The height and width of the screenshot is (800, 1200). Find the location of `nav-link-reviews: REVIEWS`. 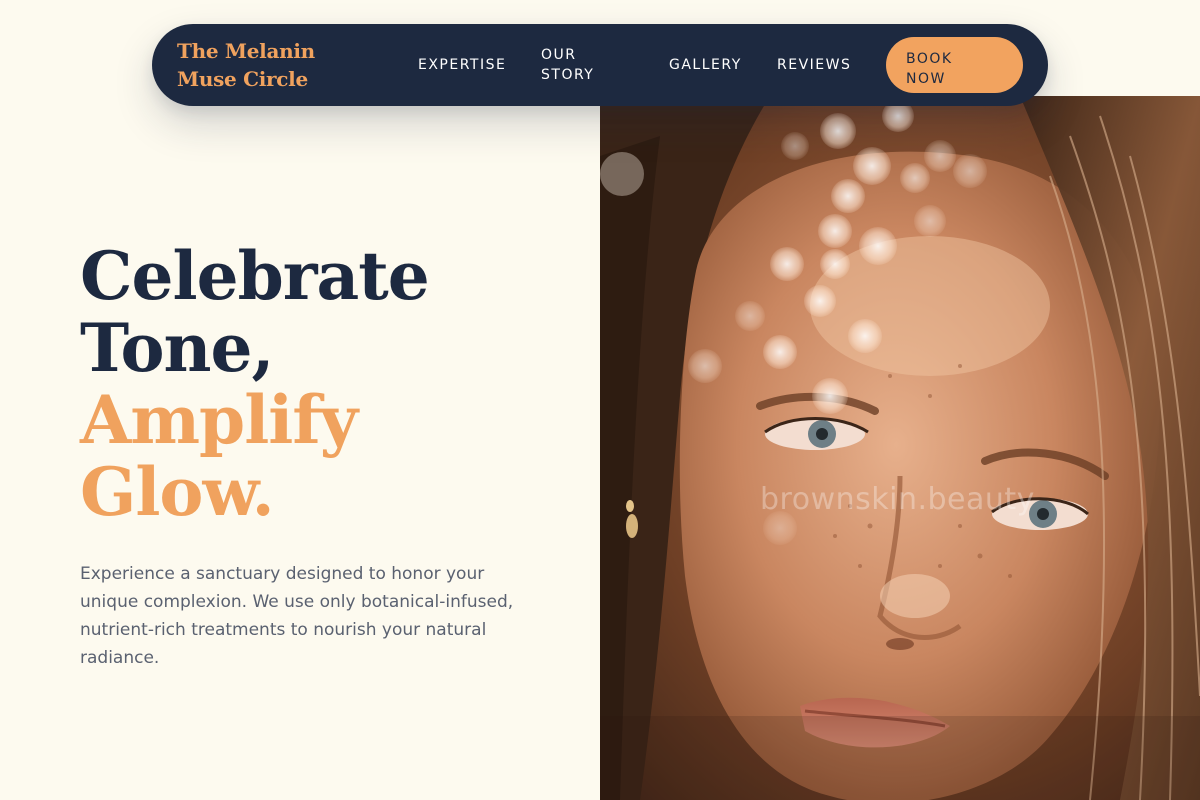

nav-link-reviews: REVIEWS is located at coordinates (814, 65).